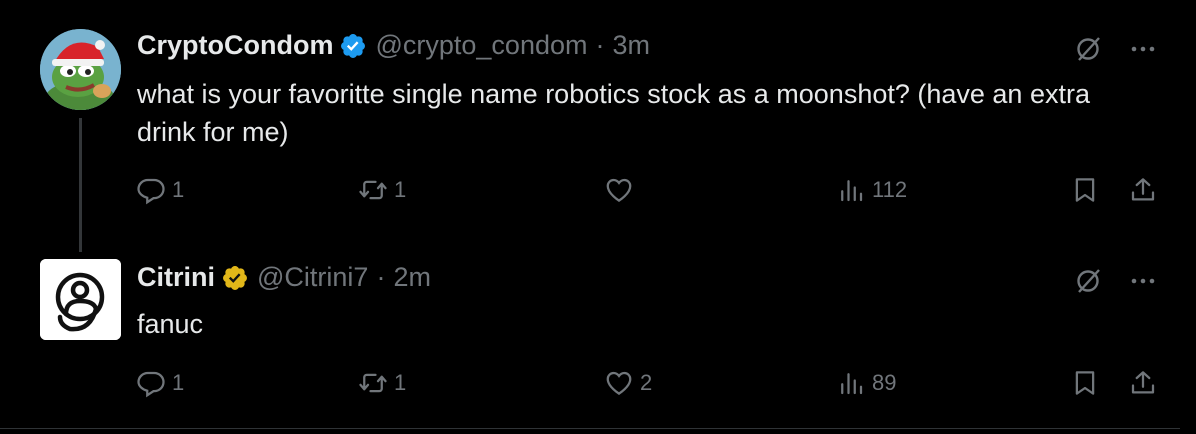 The height and width of the screenshot is (434, 1196). What do you see at coordinates (632, 45) in the screenshot?
I see `timestamp: 3m` at bounding box center [632, 45].